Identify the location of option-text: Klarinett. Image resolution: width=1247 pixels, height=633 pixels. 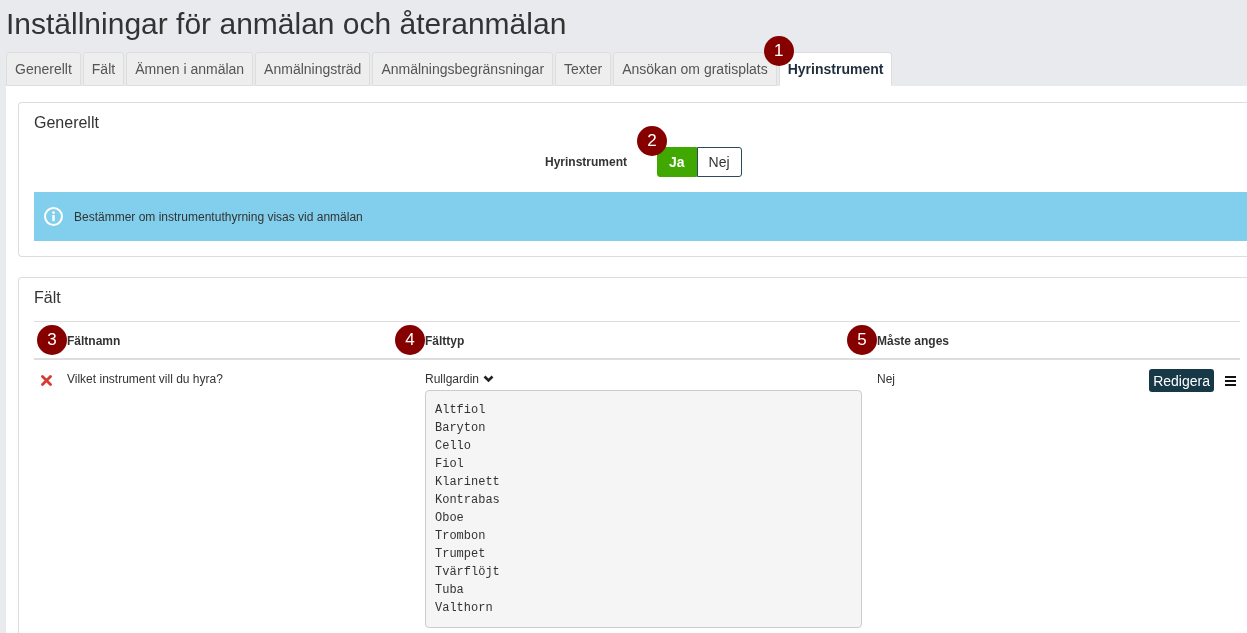
(468, 482).